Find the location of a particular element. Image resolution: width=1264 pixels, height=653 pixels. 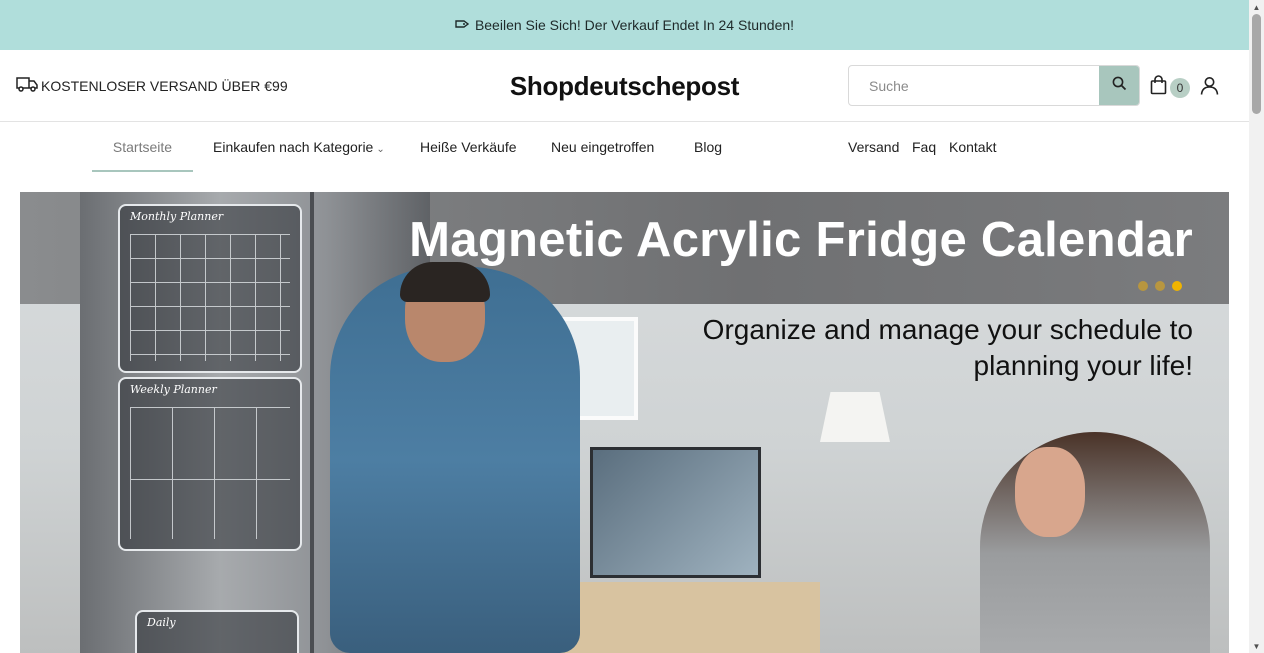

woman-figure is located at coordinates (1095, 542).